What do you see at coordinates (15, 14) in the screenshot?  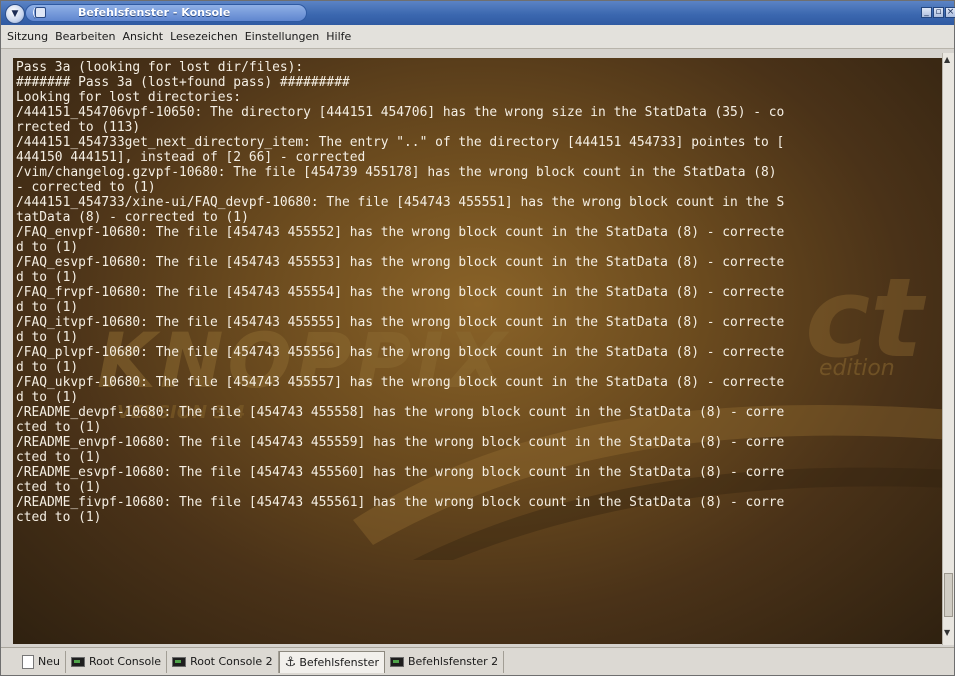 I see `window-menu-icon: ▼` at bounding box center [15, 14].